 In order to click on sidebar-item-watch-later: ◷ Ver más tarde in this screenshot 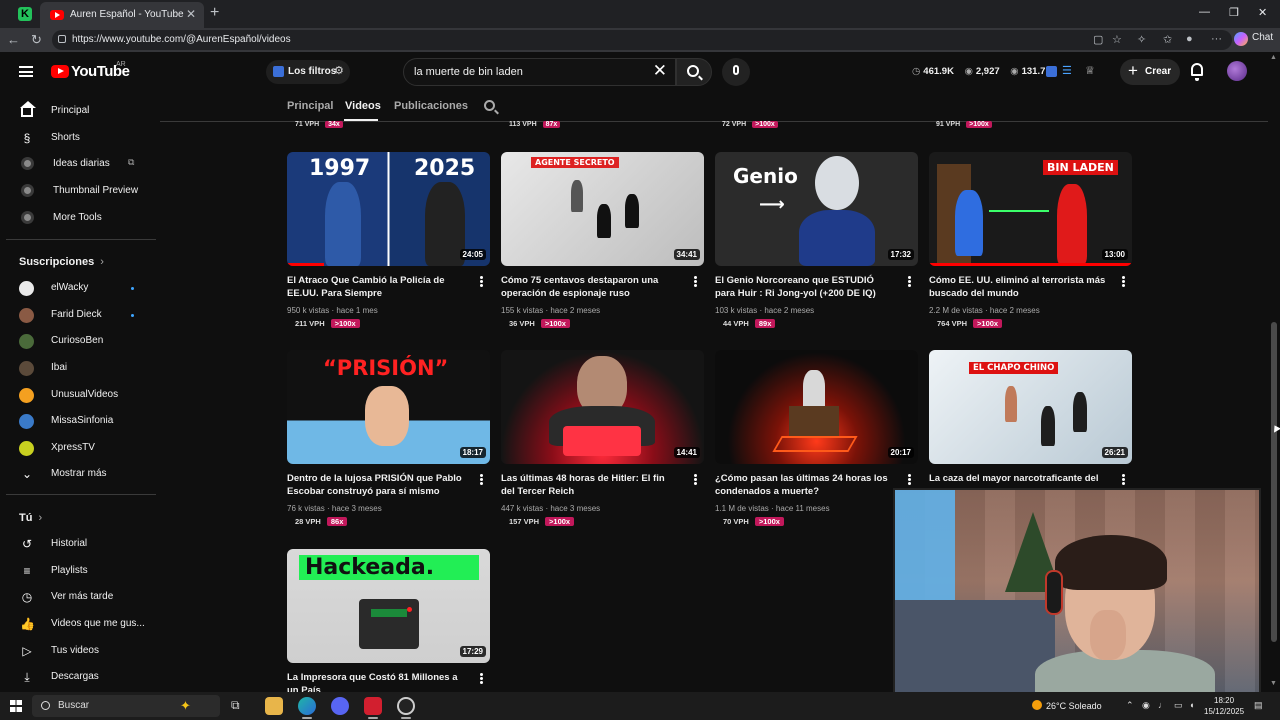, I will do `click(79, 597)`.